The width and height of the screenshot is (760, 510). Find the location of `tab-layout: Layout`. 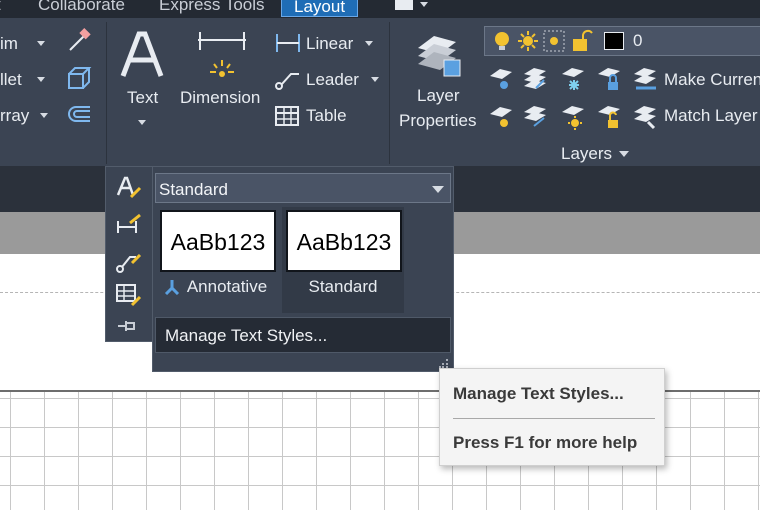

tab-layout: Layout is located at coordinates (320, 8).